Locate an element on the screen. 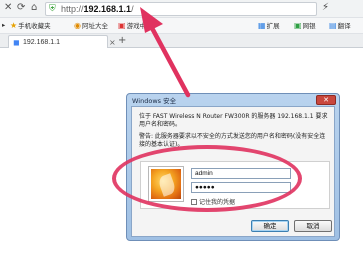 The height and width of the screenshot is (266, 363). tab-title: 192.168.1.1 is located at coordinates (41, 42).